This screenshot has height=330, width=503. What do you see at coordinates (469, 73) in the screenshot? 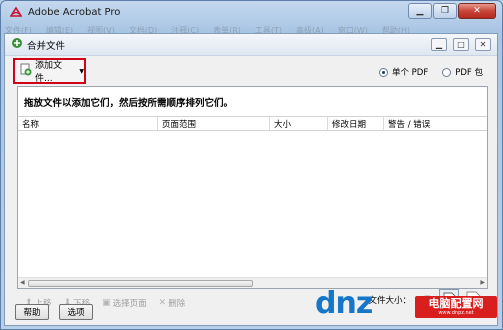
I see `radio-pdf-package-label: PDF 包` at bounding box center [469, 73].